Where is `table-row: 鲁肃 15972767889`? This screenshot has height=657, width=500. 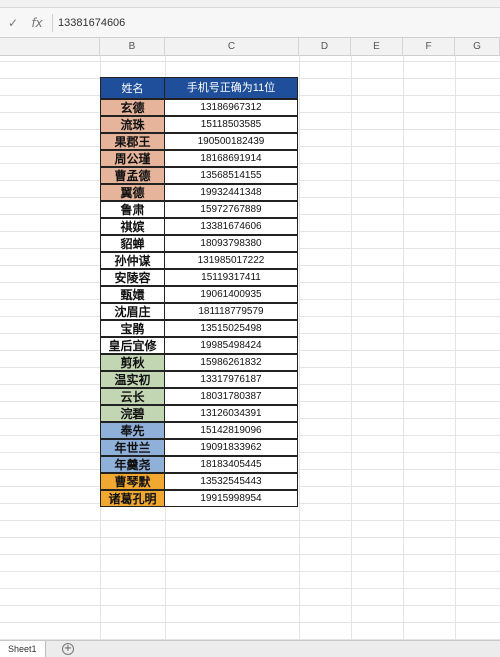 table-row: 鲁肃 15972767889 is located at coordinates (199, 210).